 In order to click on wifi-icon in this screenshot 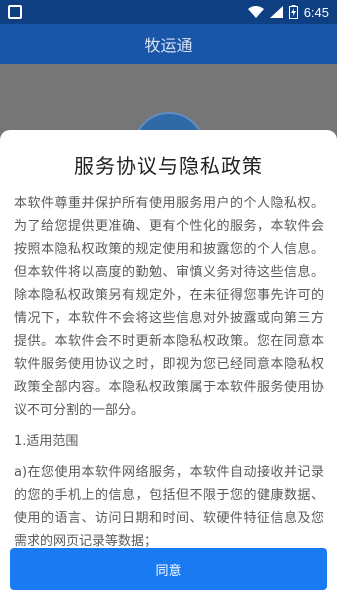, I will do `click(255, 12)`.